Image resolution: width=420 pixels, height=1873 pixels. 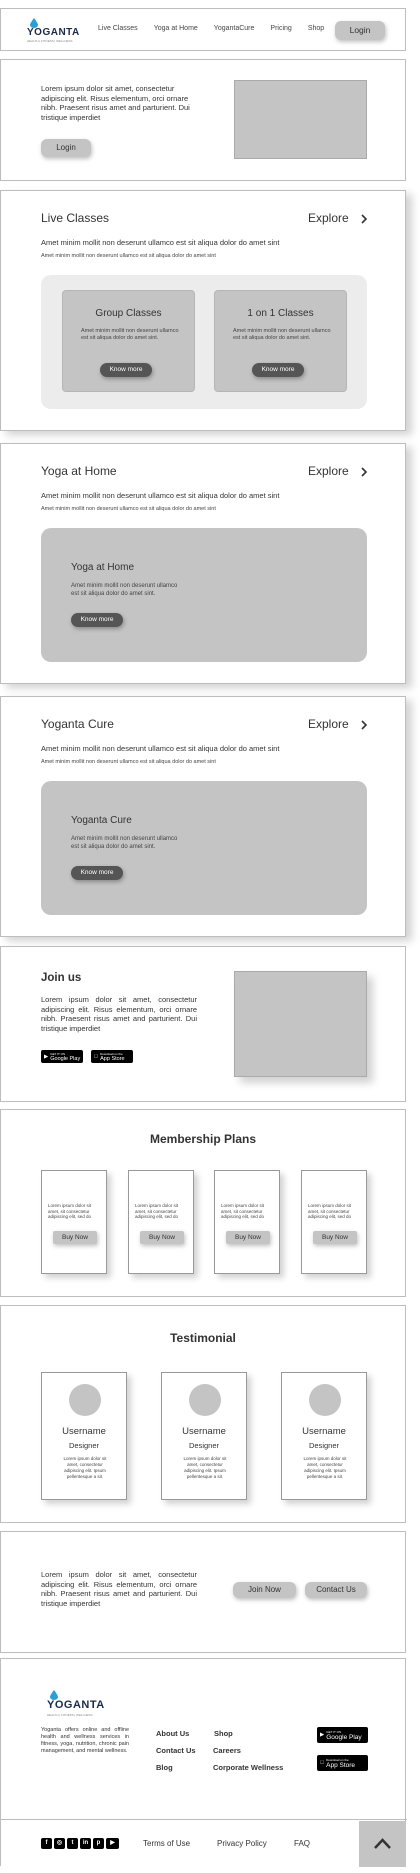 What do you see at coordinates (280, 28) in the screenshot?
I see `nav-link-pricing: Pricing` at bounding box center [280, 28].